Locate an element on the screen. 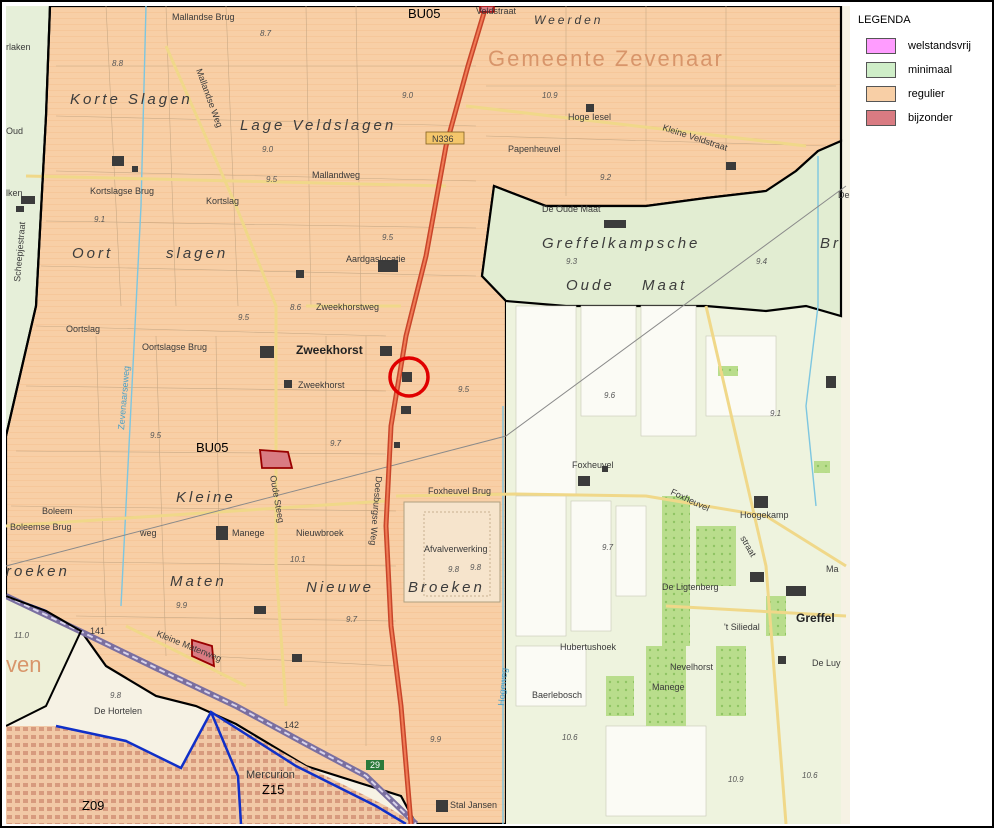 This screenshot has height=828, width=994. zone-bijzonder-bu05 is located at coordinates (276, 459).